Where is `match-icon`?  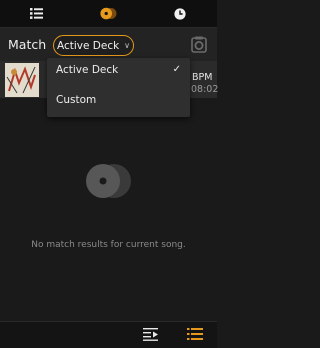
match-icon is located at coordinates (107, 13).